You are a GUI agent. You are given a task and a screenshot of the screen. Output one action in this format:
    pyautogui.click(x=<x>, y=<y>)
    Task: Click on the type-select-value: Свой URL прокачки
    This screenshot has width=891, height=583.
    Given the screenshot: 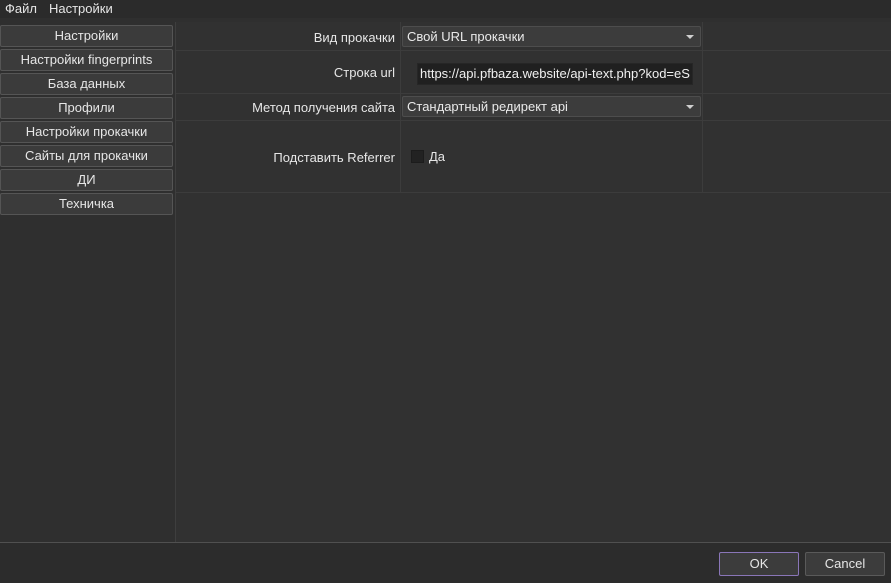 What is the action you would take?
    pyautogui.click(x=466, y=36)
    